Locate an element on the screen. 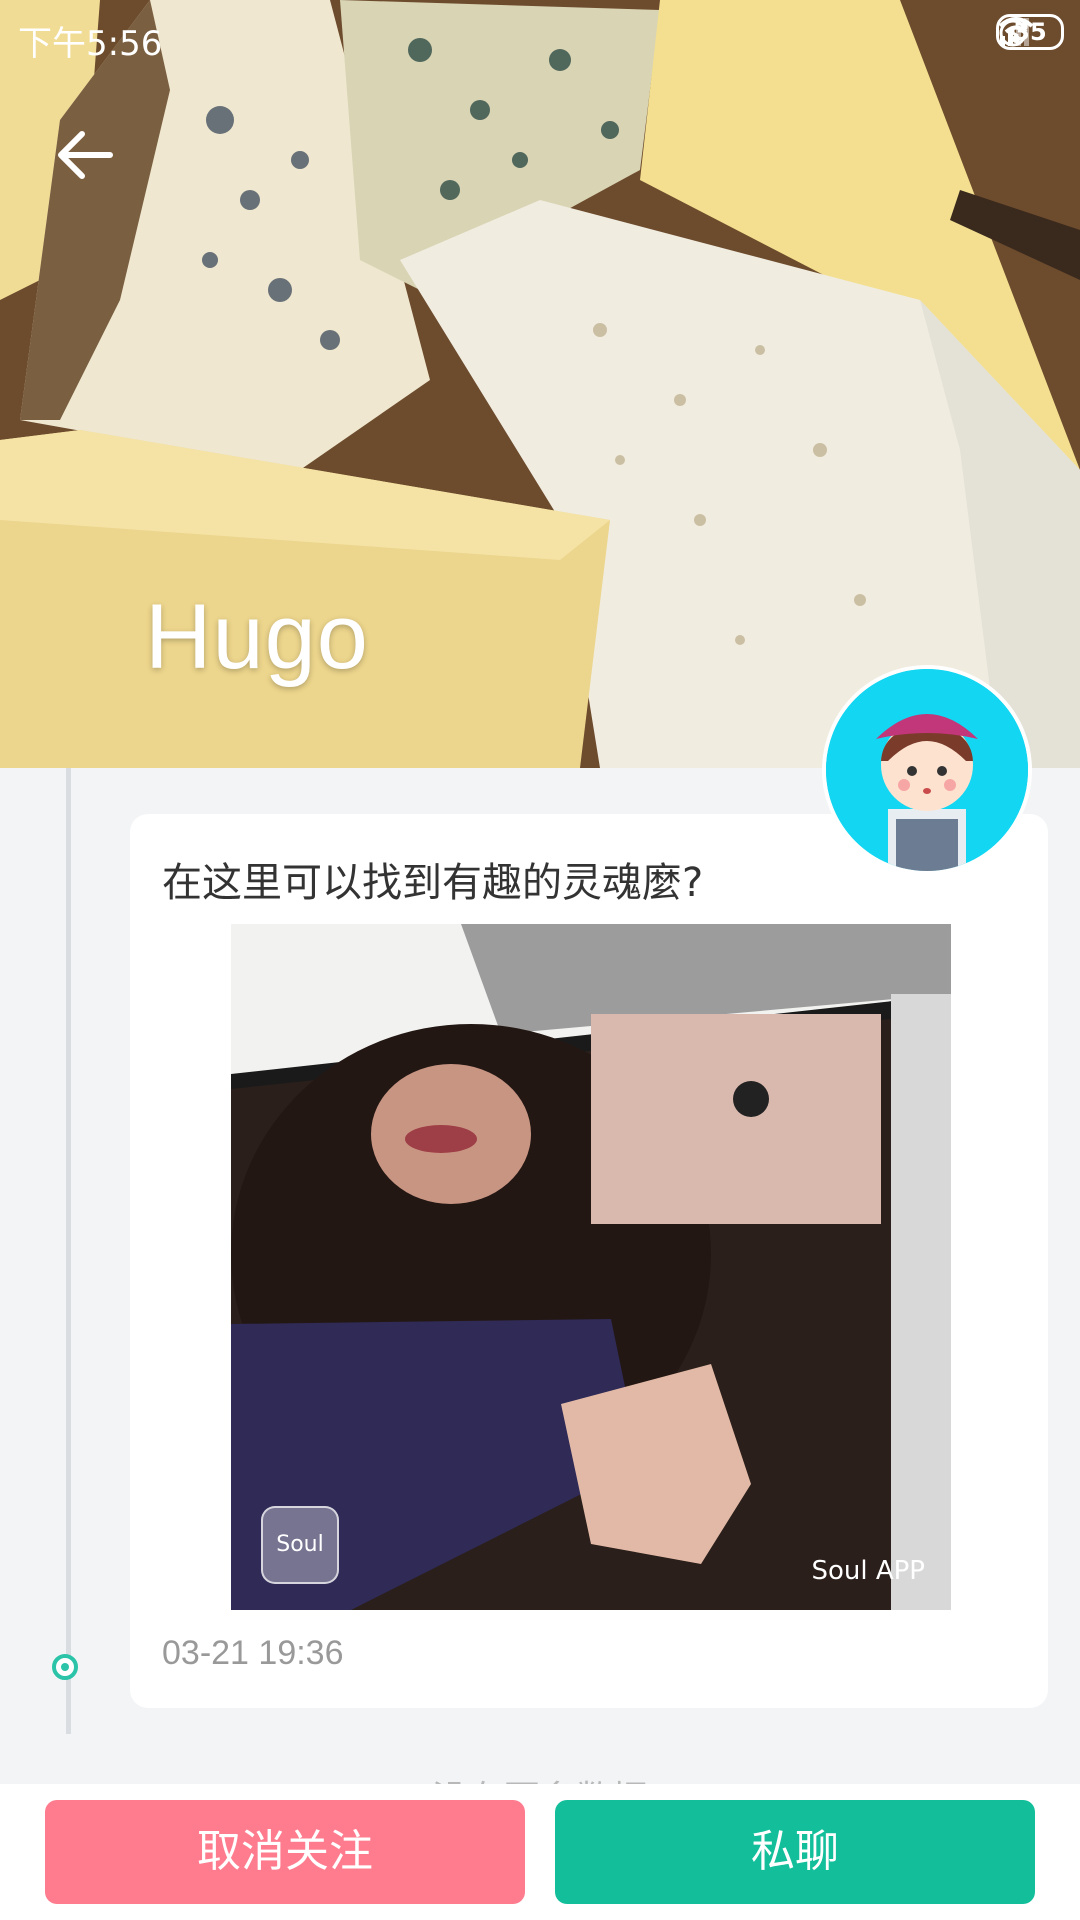 The image size is (1080, 1920). bottom-action-bar: 取消关注 私聊 is located at coordinates (540, 1852).